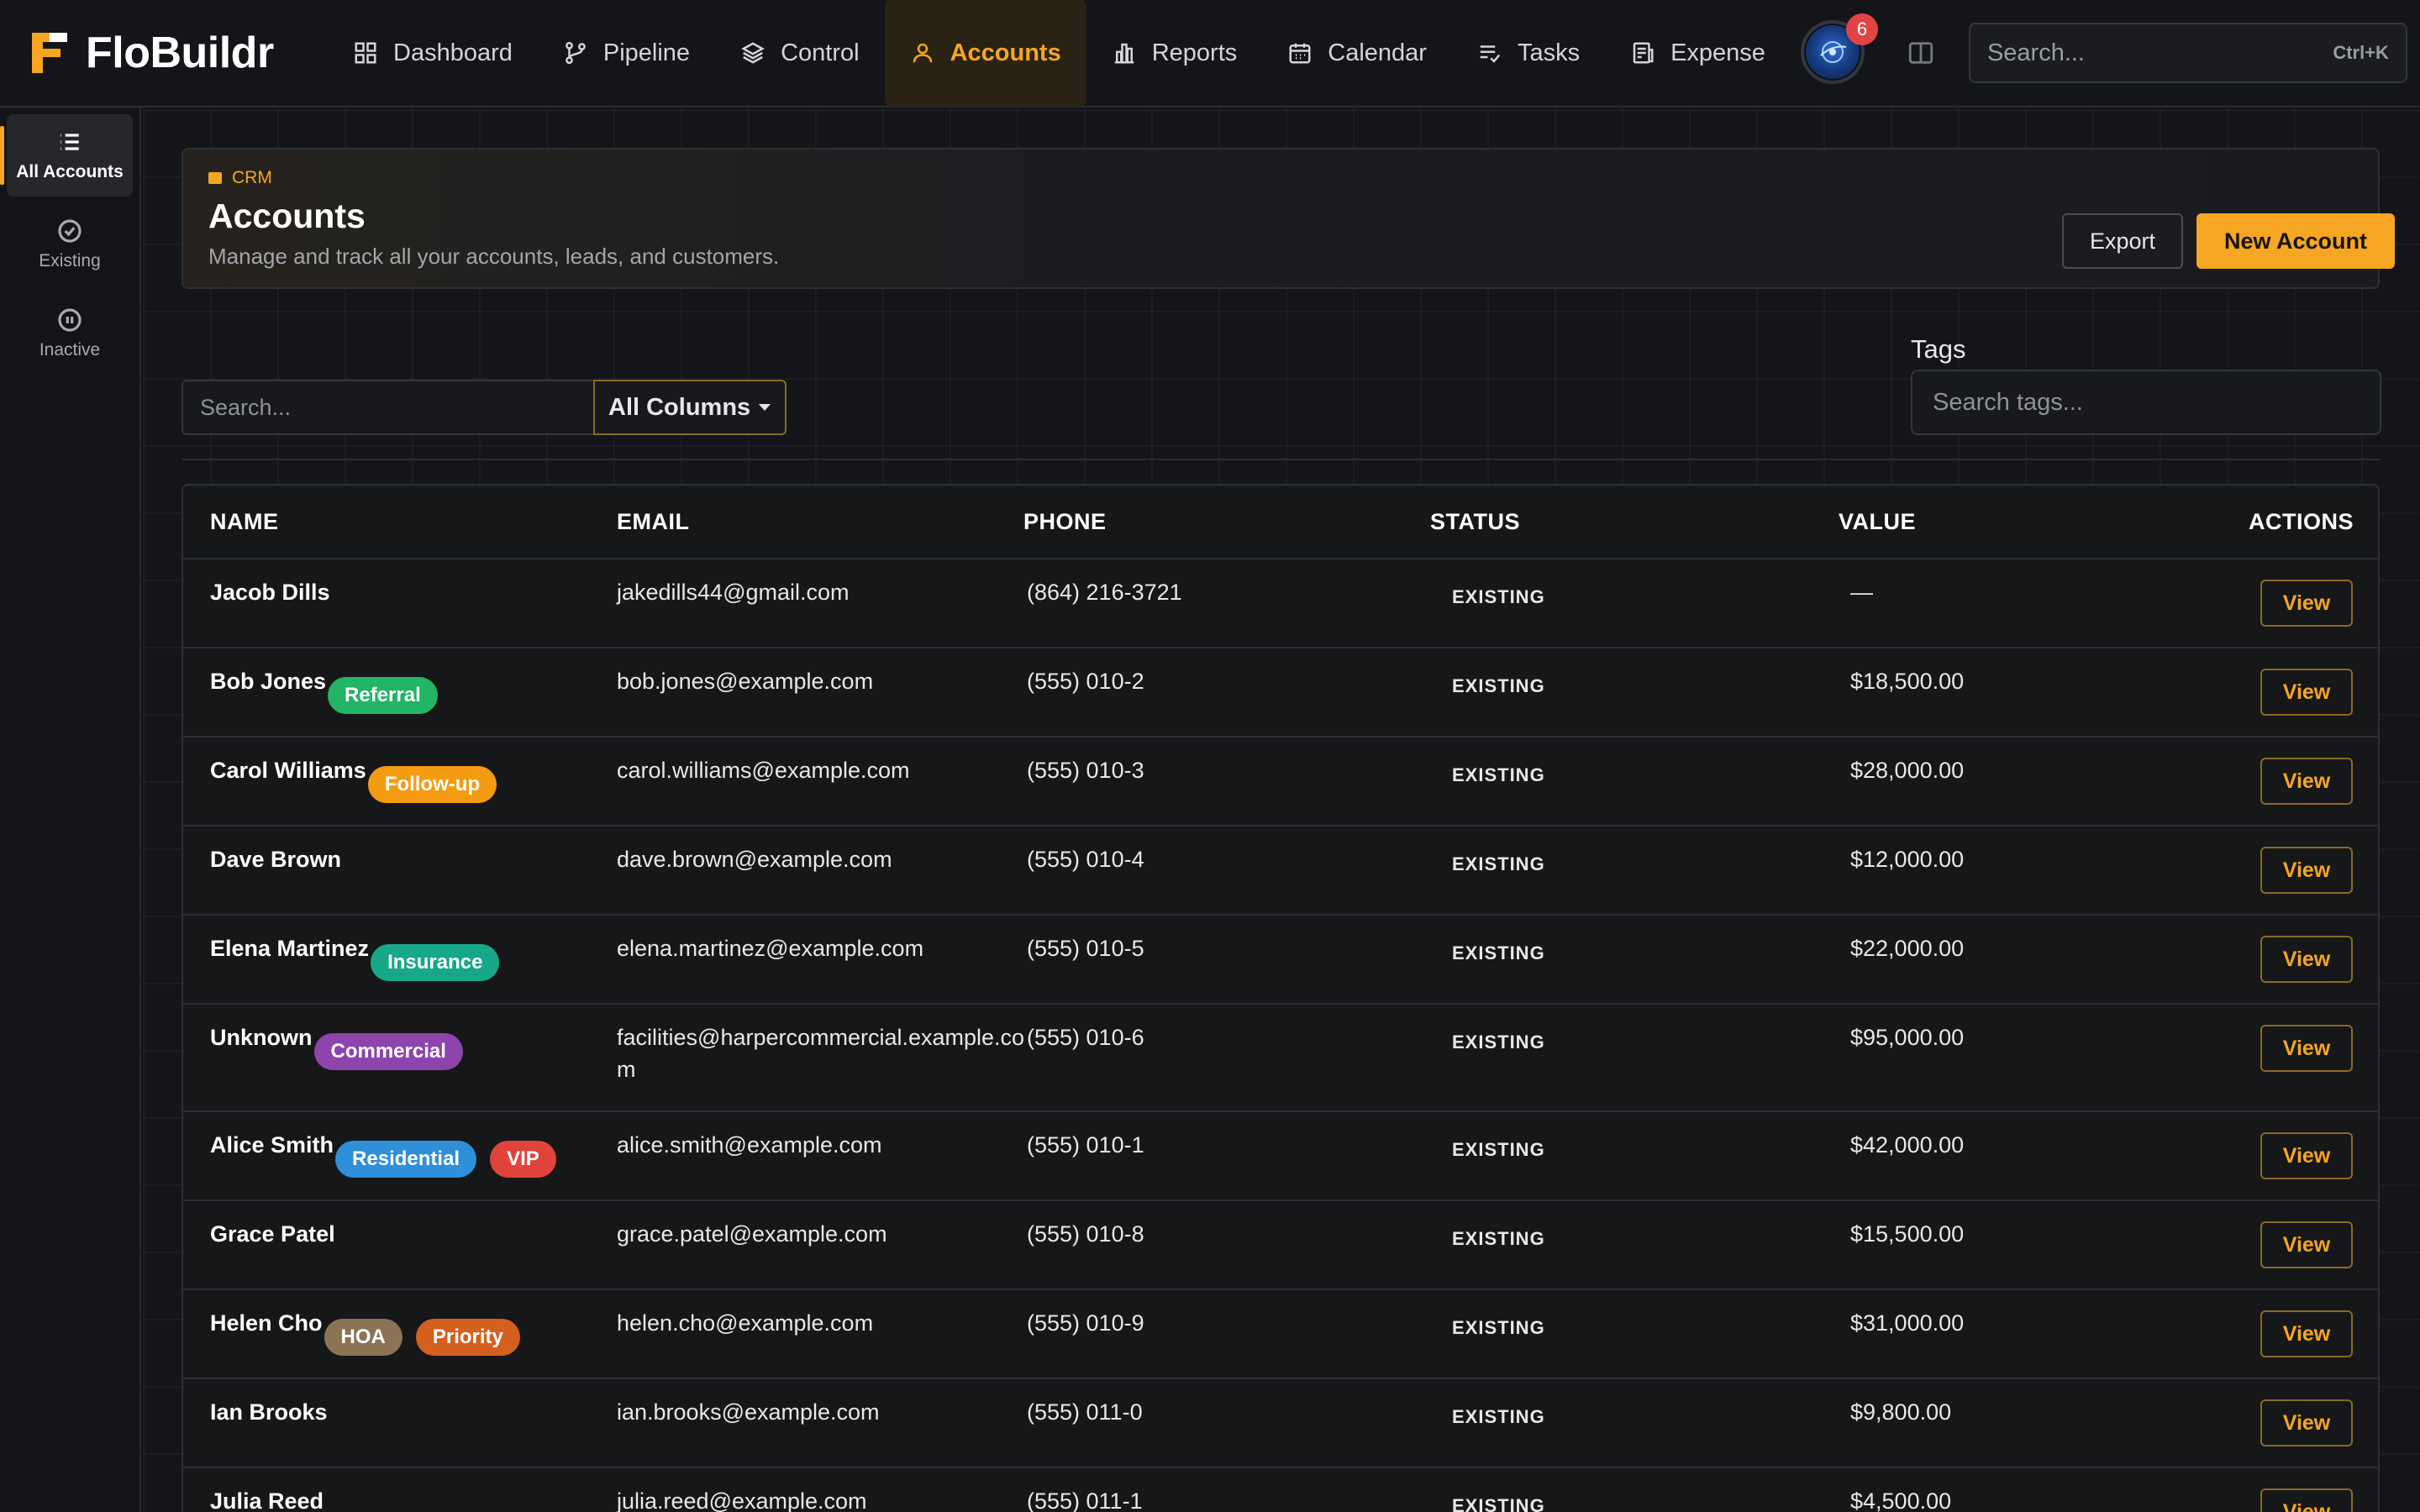 This screenshot has width=2420, height=1512. What do you see at coordinates (1195, 52) in the screenshot?
I see `nav-label: Reports` at bounding box center [1195, 52].